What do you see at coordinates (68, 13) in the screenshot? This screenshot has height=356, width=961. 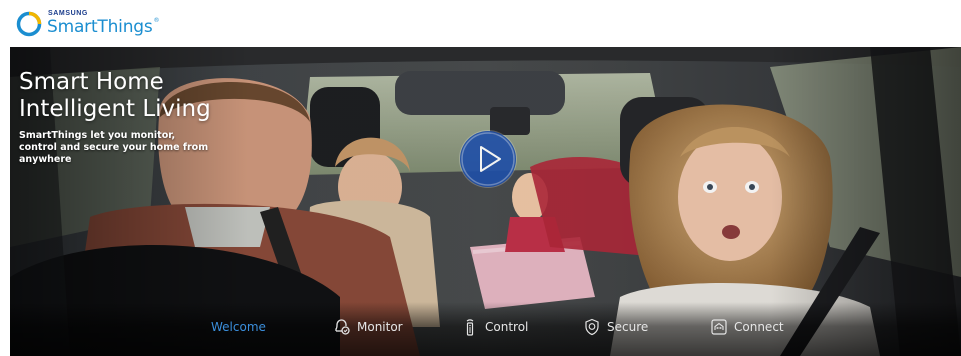 I see `logo-samsung-text: SAMSUNG` at bounding box center [68, 13].